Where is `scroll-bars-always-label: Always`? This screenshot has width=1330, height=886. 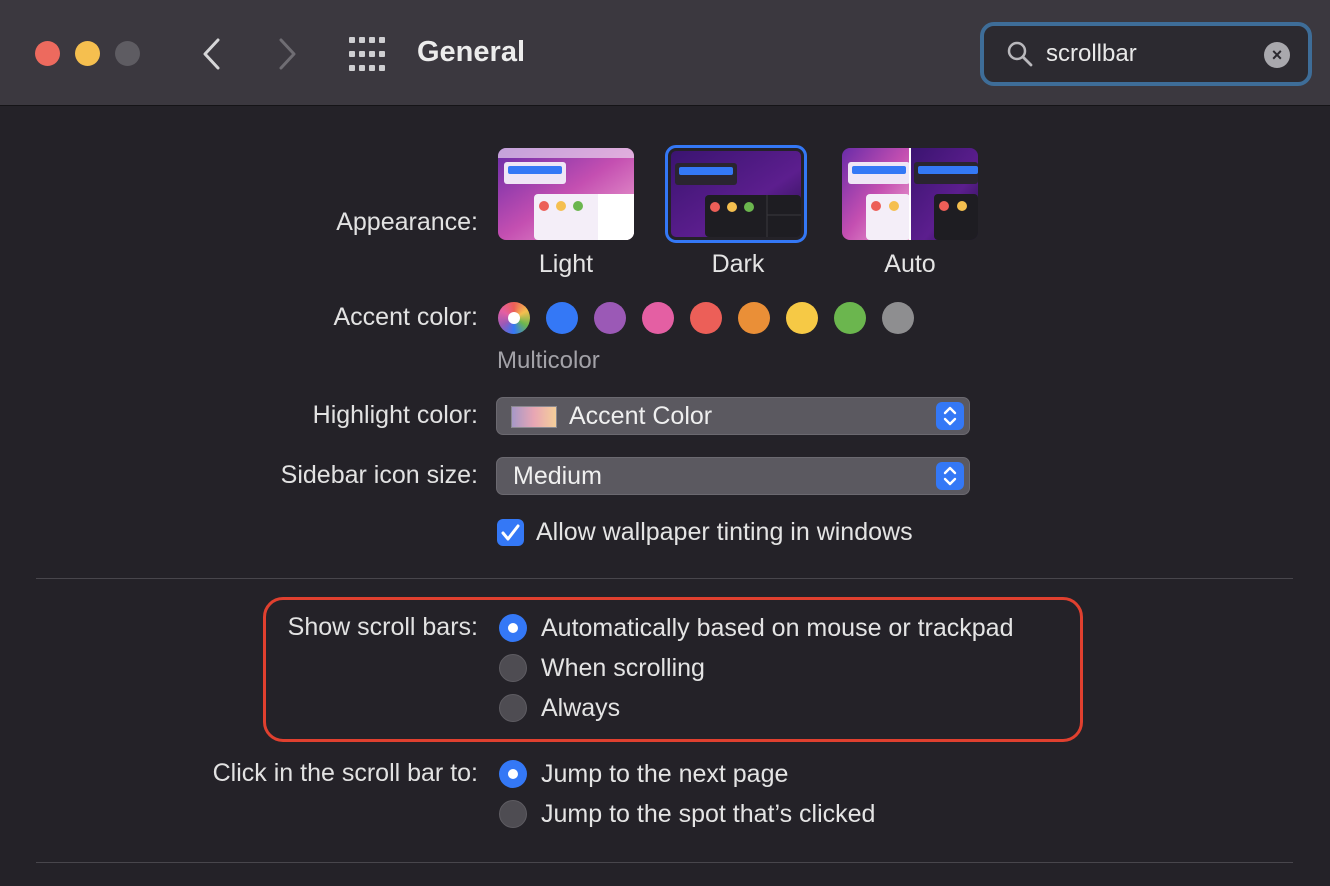 scroll-bars-always-label: Always is located at coordinates (581, 708).